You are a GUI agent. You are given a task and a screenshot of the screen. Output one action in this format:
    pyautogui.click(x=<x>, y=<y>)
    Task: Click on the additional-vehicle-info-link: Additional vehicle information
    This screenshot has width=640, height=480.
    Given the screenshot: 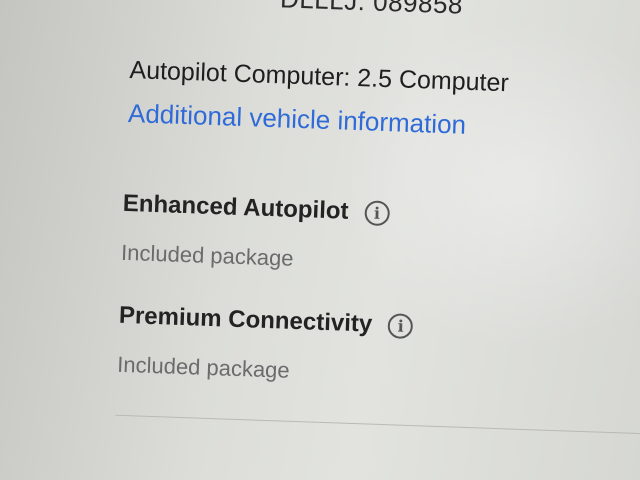 What is the action you would take?
    pyautogui.click(x=297, y=119)
    